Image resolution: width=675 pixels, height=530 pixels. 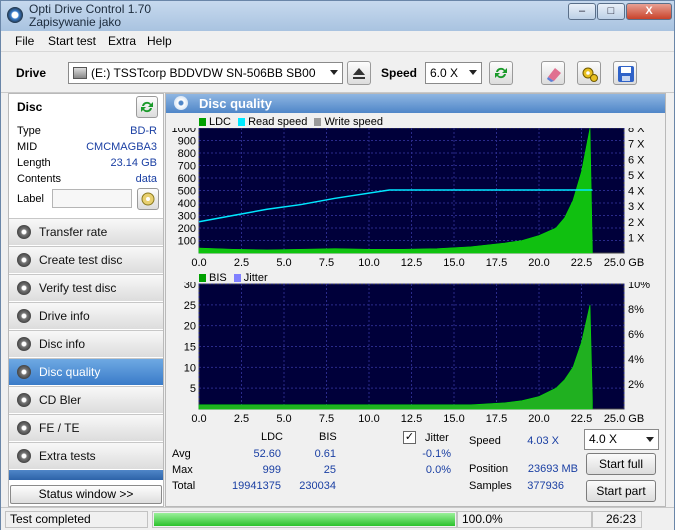 I want to click on eject-button, so click(x=359, y=73).